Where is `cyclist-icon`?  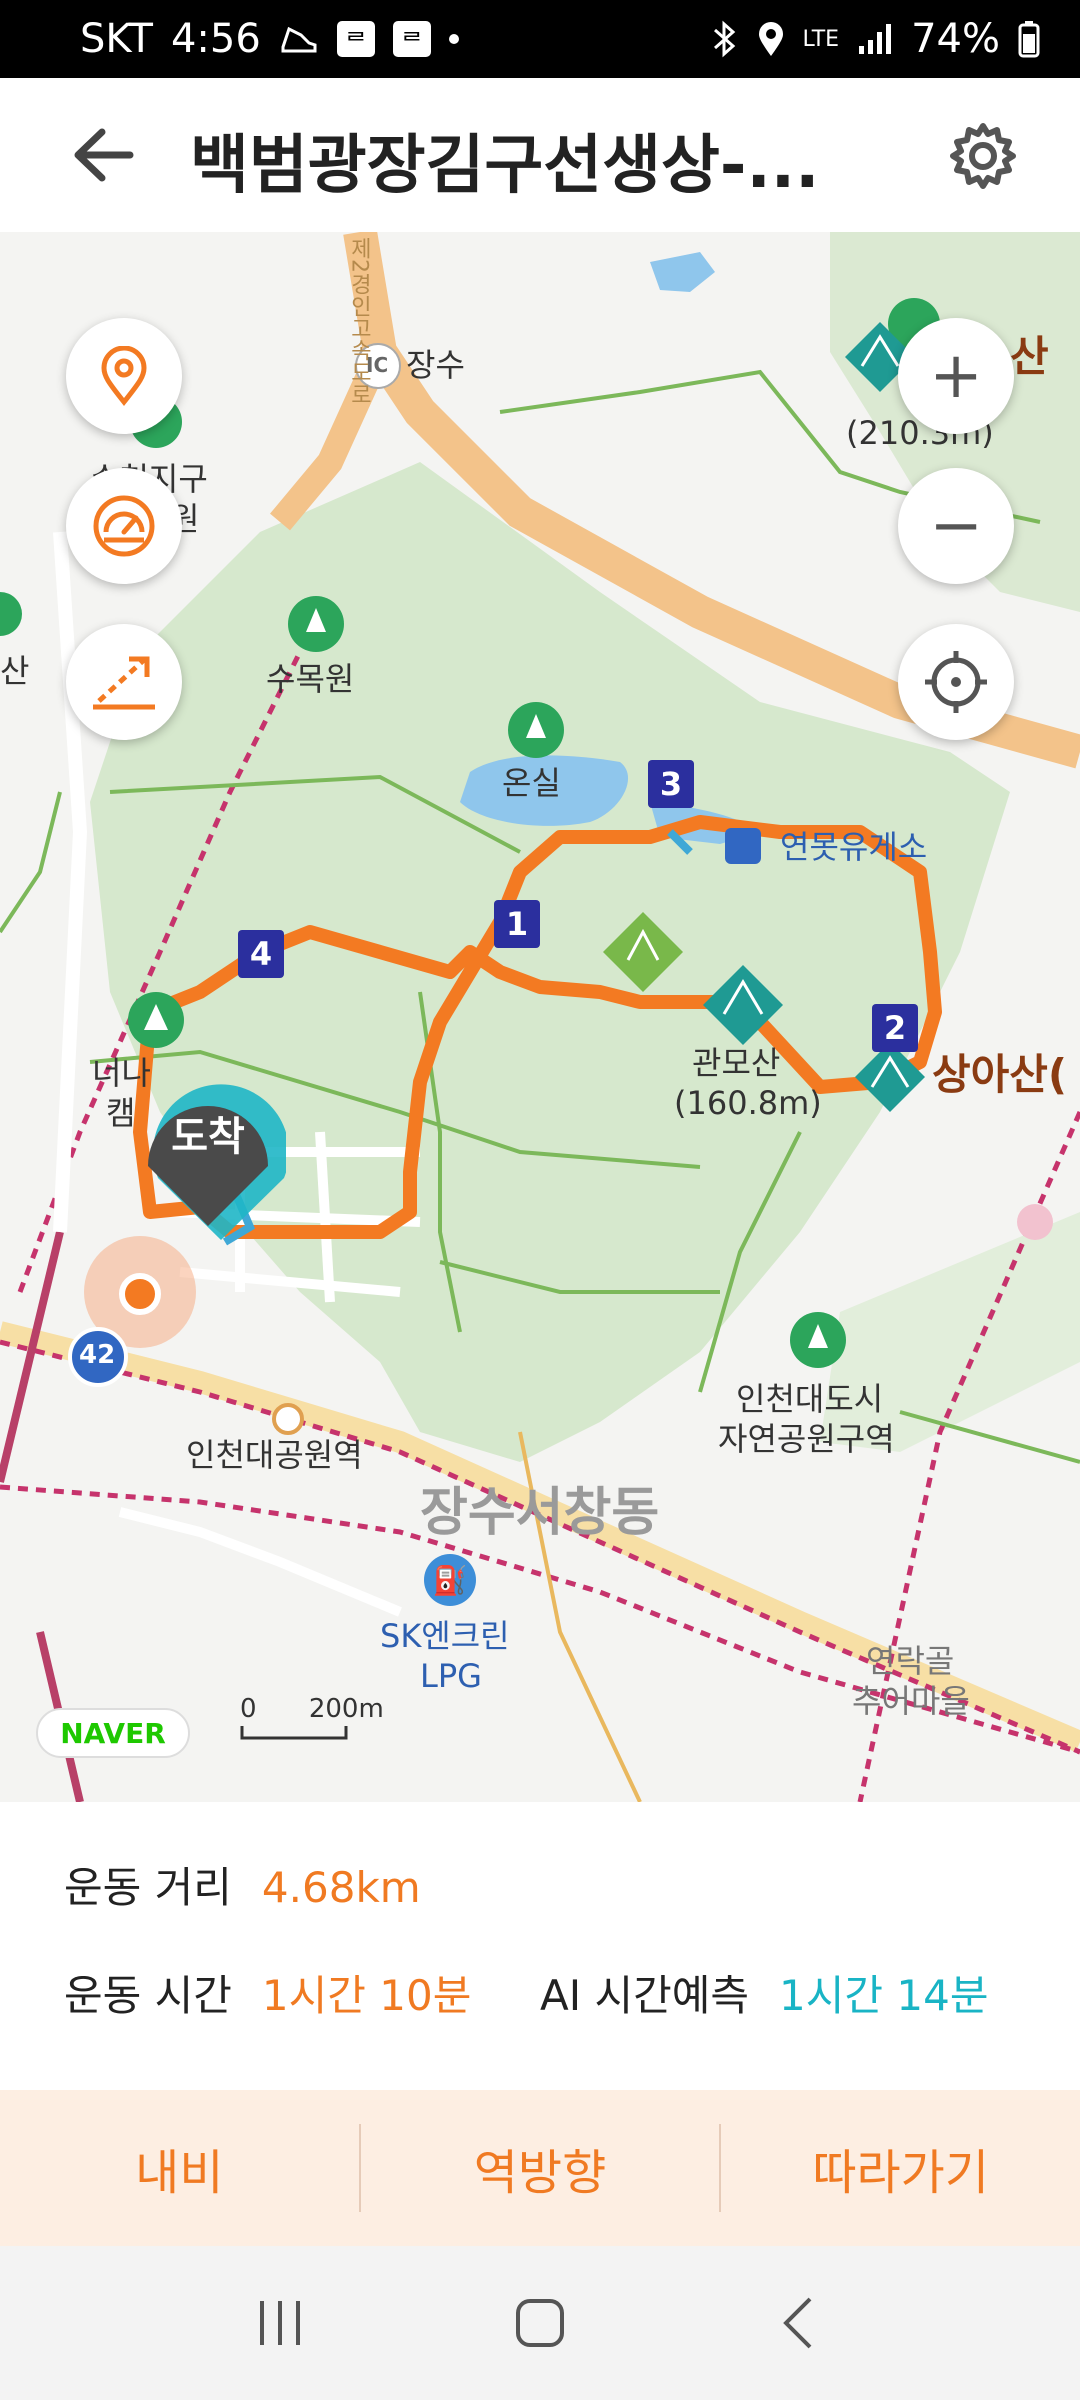 cyclist-icon is located at coordinates (1035, 1222).